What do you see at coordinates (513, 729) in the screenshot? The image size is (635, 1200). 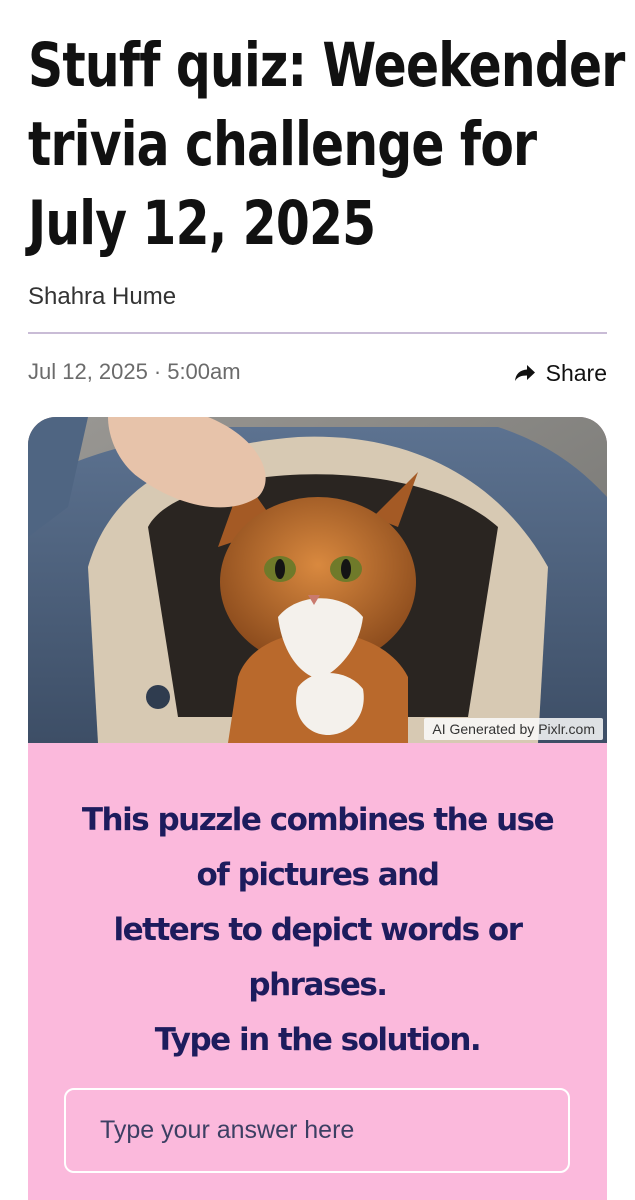 I see `image-credit: AI Generated by Pixlr.com` at bounding box center [513, 729].